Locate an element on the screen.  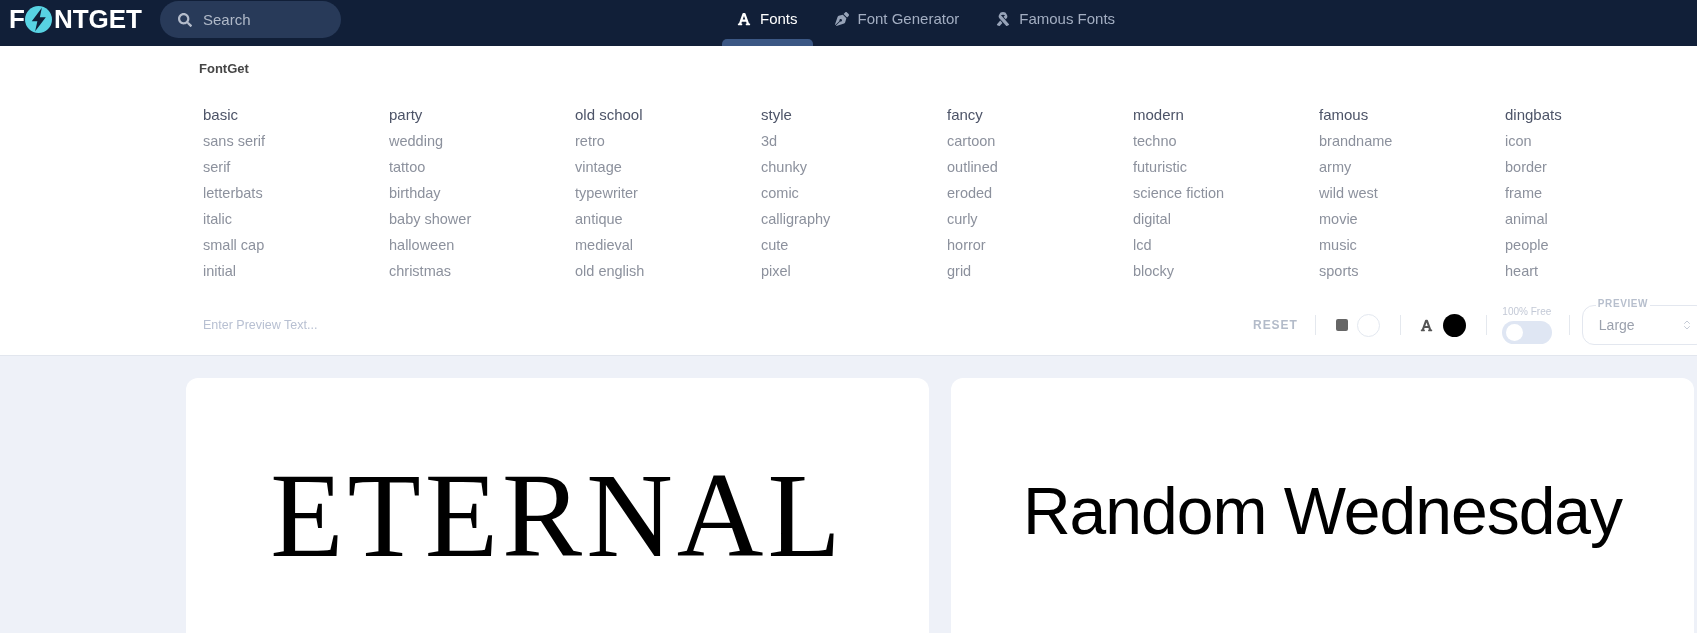
category-link: retro is located at coordinates (590, 141).